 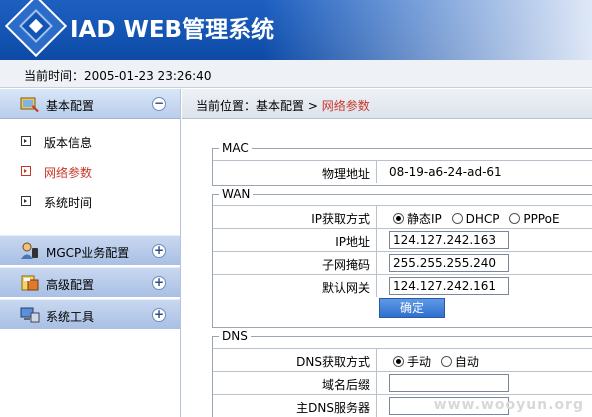 I want to click on mac-row: 物理地址 08-19-a6-24-ad-61, so click(x=402, y=171).